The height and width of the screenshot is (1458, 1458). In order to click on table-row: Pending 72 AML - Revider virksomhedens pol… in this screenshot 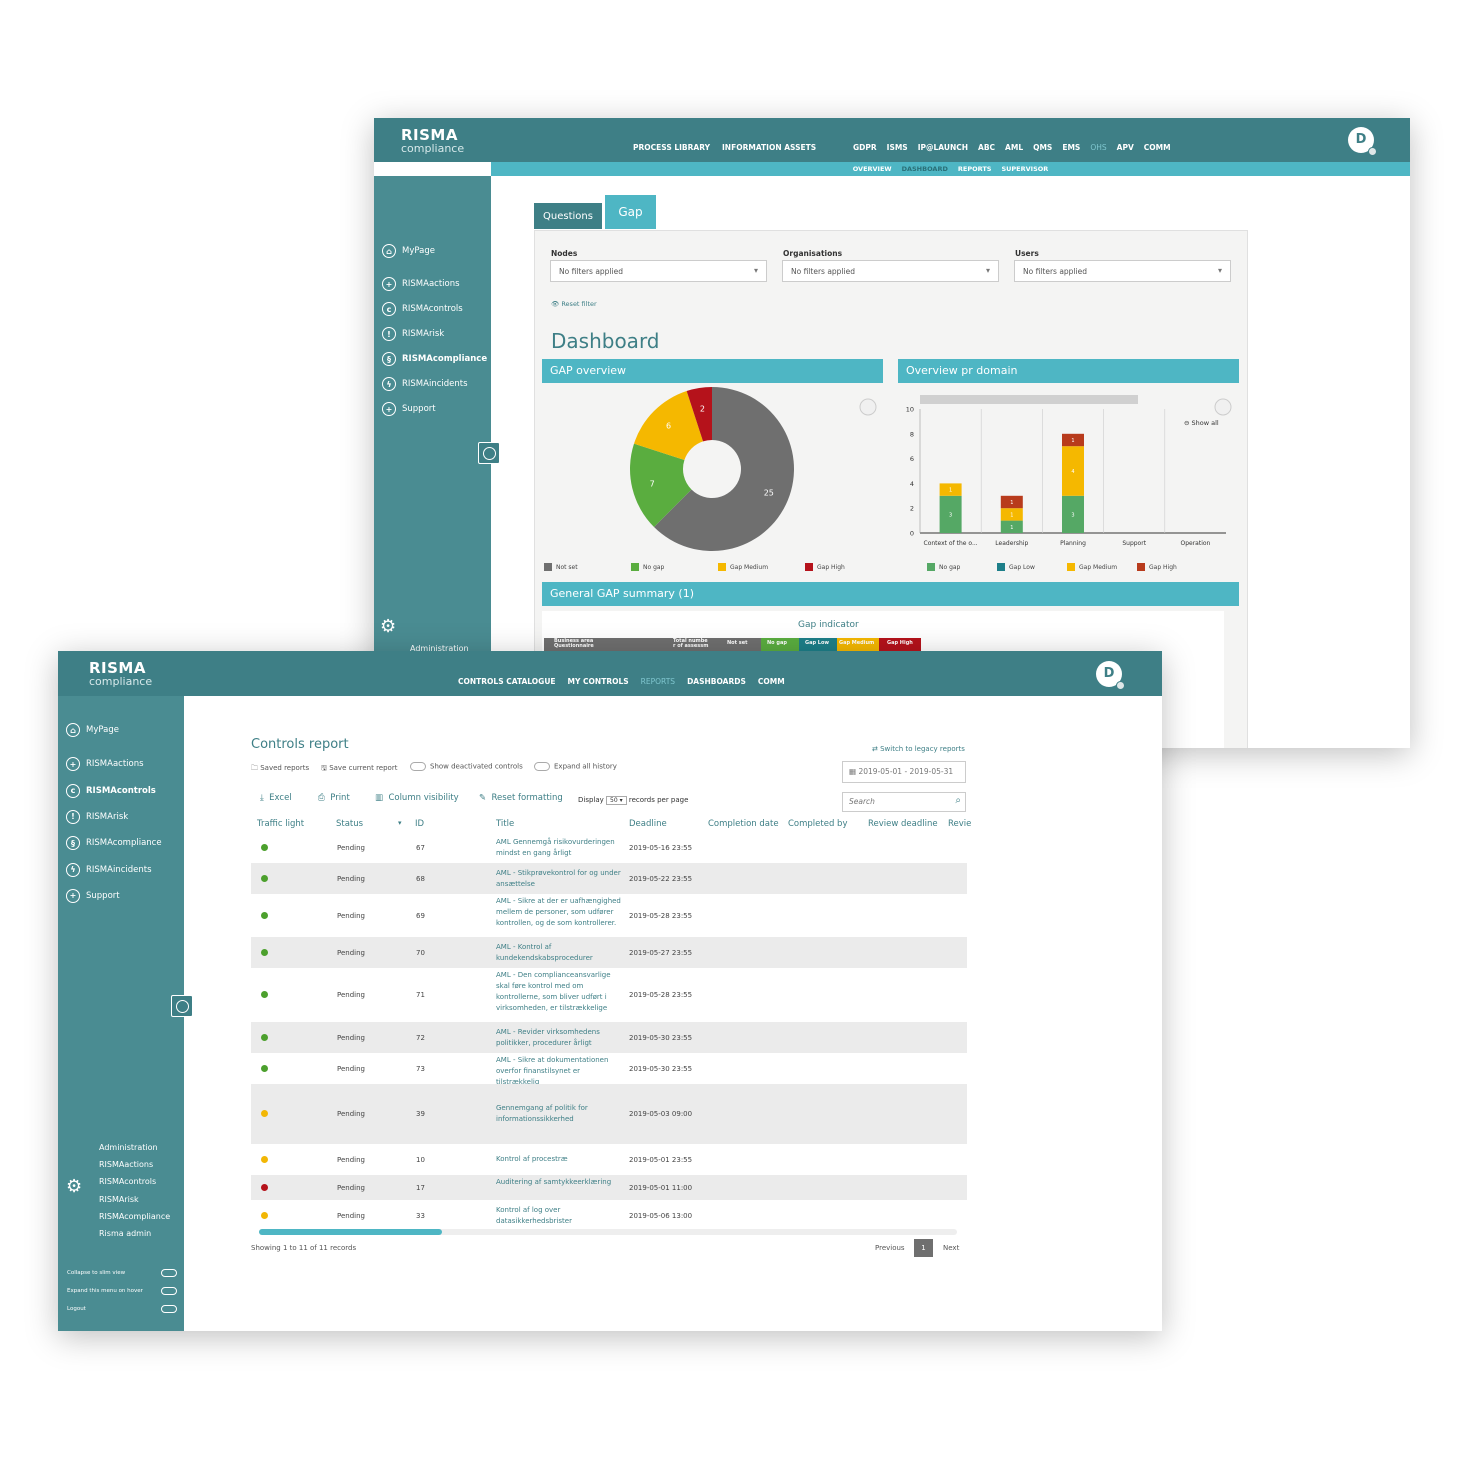, I will do `click(609, 1037)`.